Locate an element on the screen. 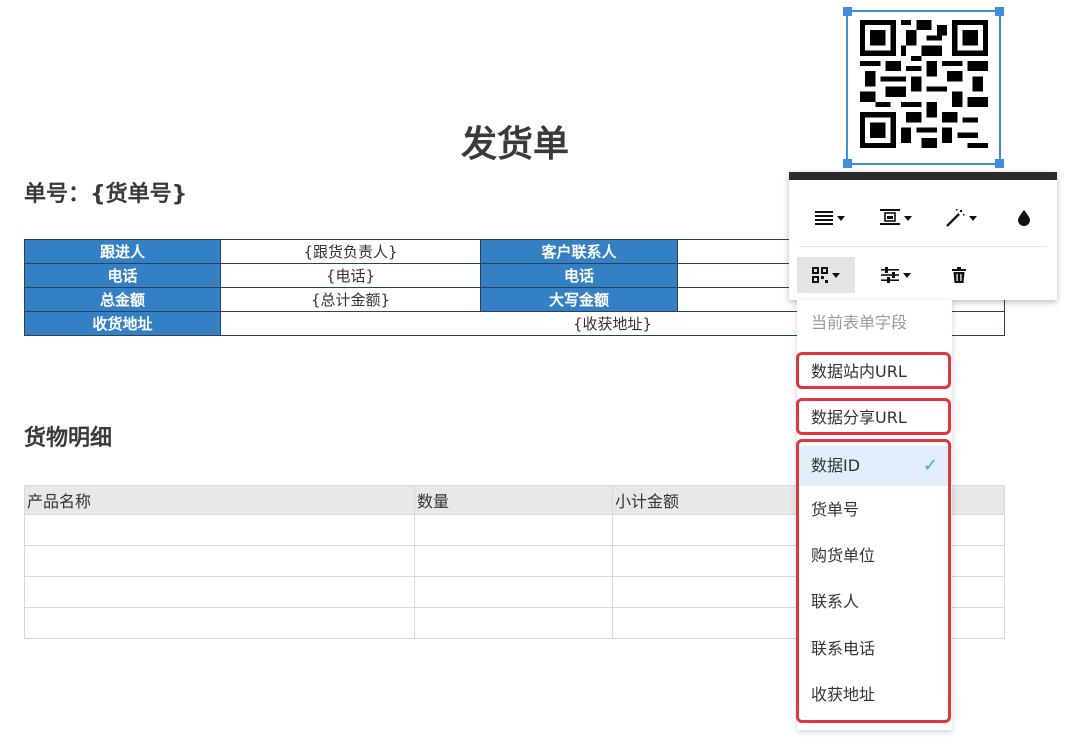 The height and width of the screenshot is (752, 1080). order-number: 单号：{货单号} is located at coordinates (106, 194).